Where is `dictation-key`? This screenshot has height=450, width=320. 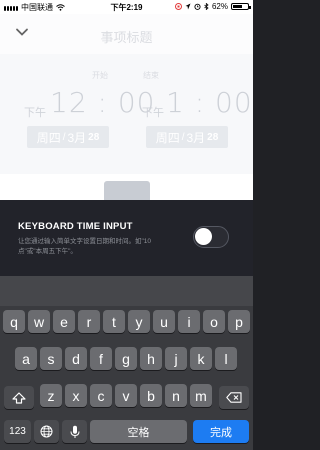
dictation-key is located at coordinates (74, 431).